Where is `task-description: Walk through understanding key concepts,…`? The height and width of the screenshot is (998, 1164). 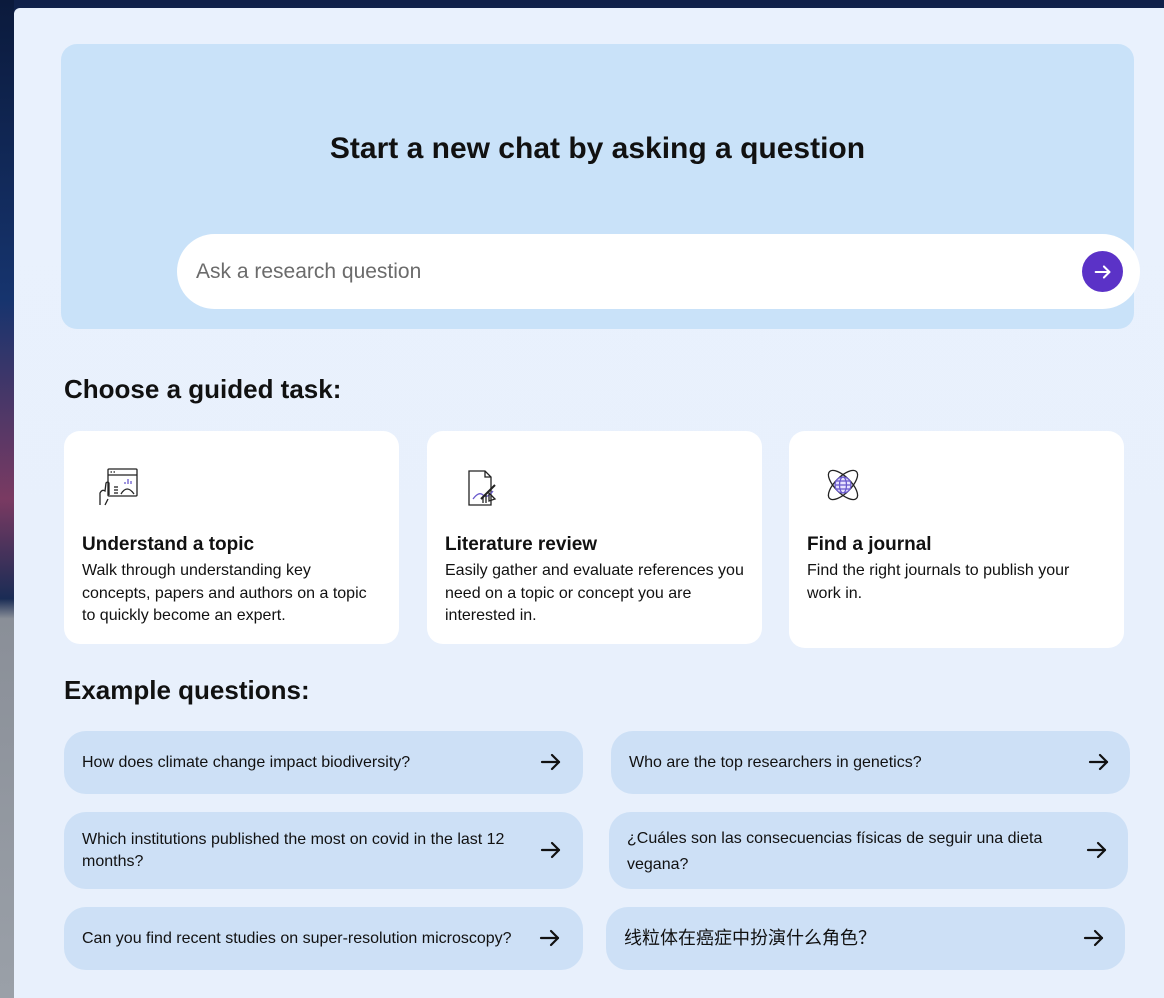 task-description: Walk through understanding key concepts,… is located at coordinates (224, 593).